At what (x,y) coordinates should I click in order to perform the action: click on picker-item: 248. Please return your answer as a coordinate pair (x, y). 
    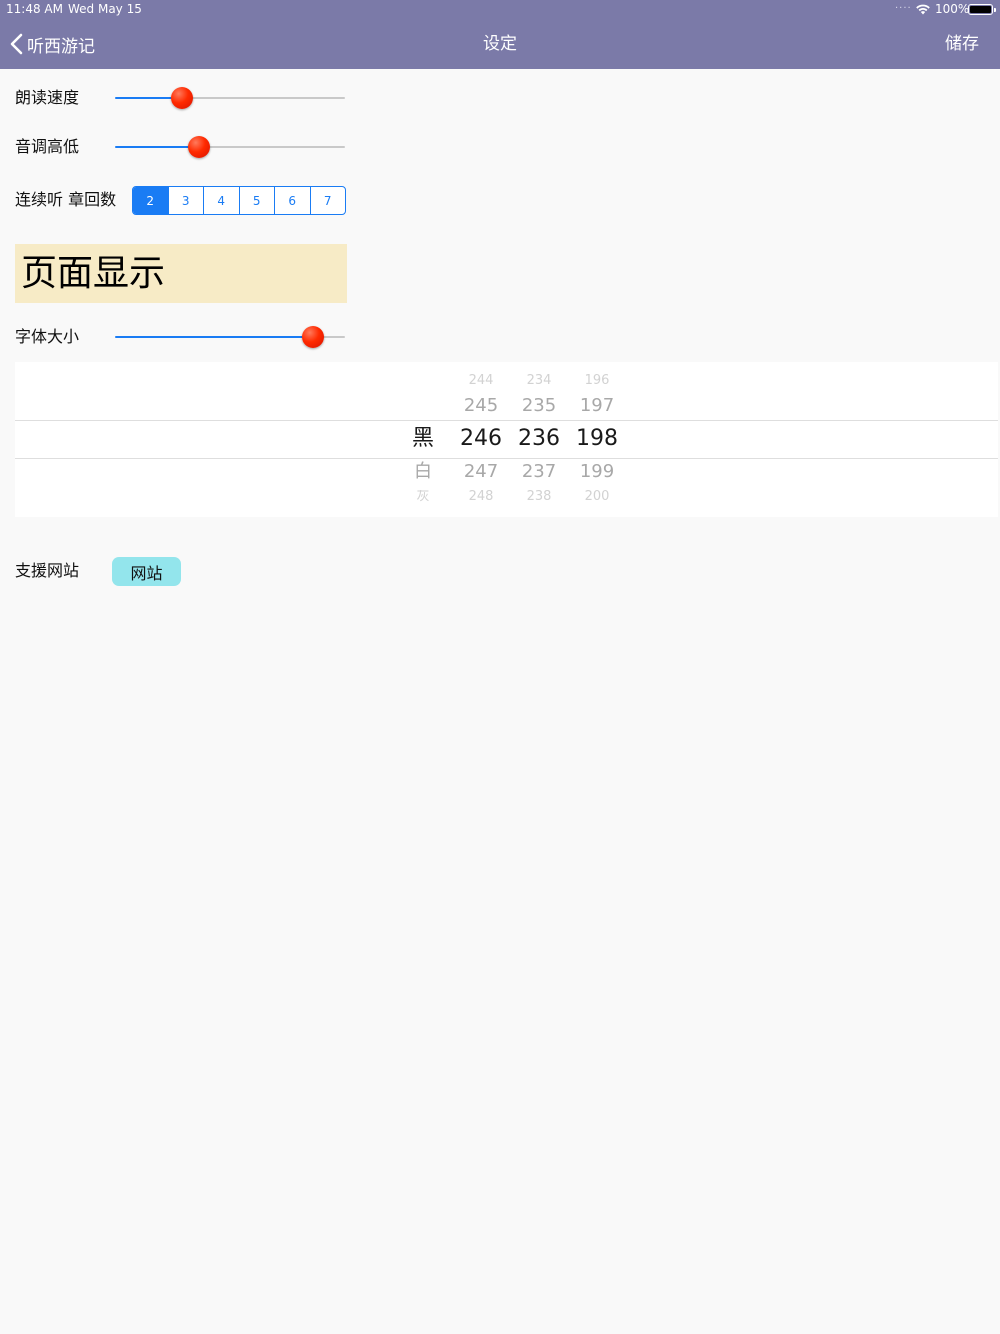
    Looking at the image, I should click on (481, 497).